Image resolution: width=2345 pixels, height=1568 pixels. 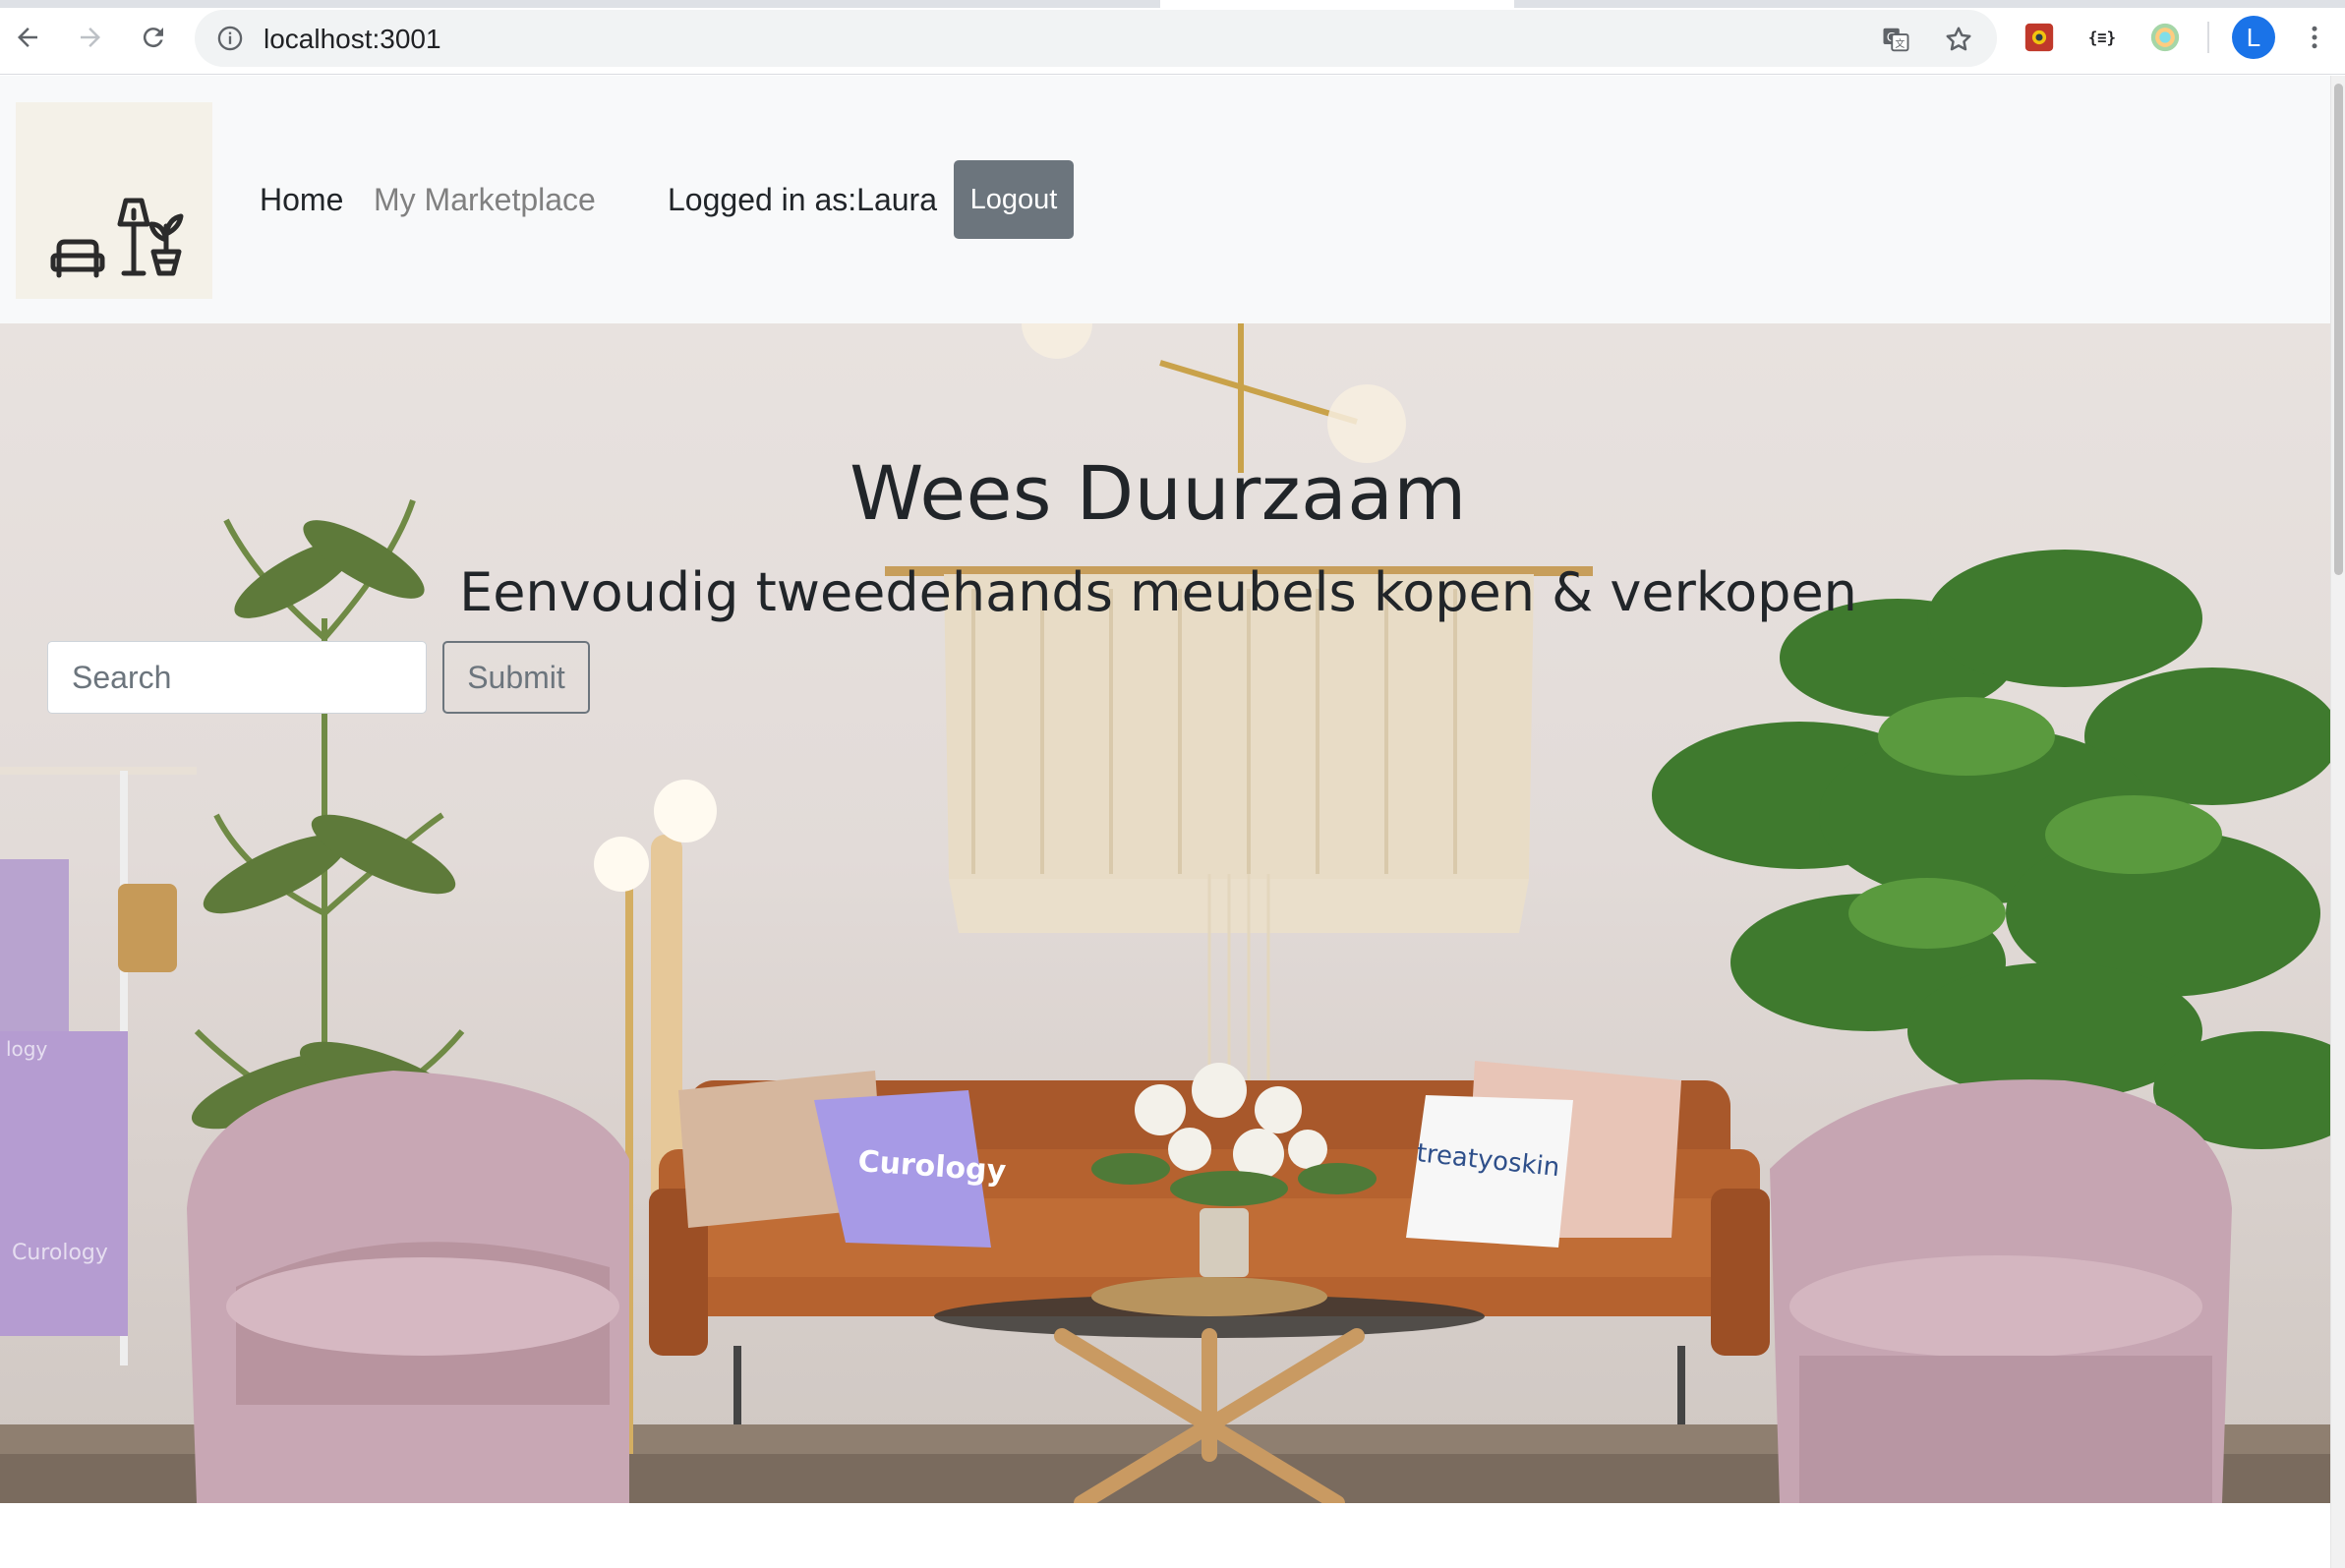 I want to click on scrollbar-thumb, so click(x=2338, y=329).